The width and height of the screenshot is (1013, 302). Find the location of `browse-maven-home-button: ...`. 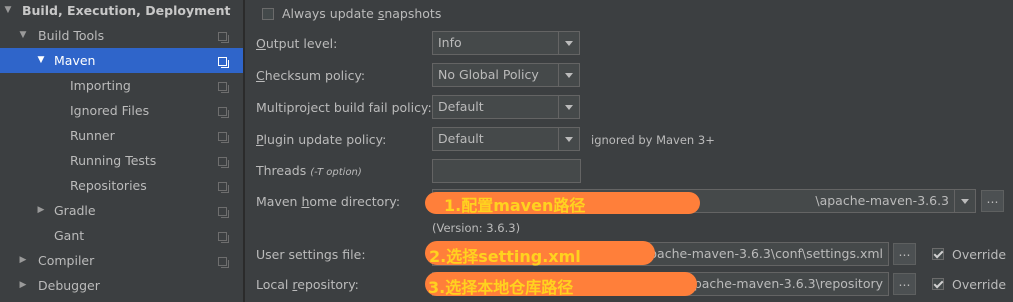

browse-maven-home-button: ... is located at coordinates (992, 201).